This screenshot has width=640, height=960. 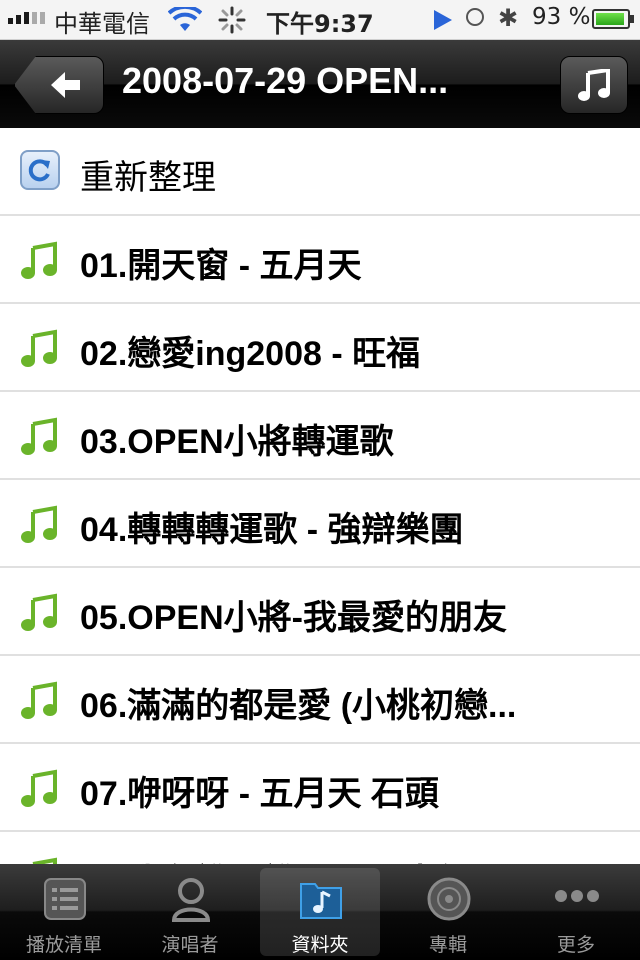 What do you see at coordinates (237, 442) in the screenshot?
I see `song-title: 03.OPEN小將轉運歌` at bounding box center [237, 442].